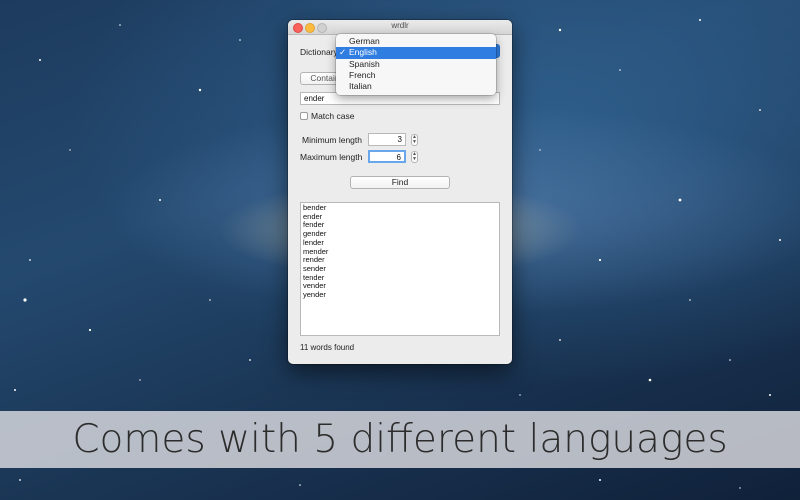  What do you see at coordinates (400, 252) in the screenshot?
I see `list-item: mender` at bounding box center [400, 252].